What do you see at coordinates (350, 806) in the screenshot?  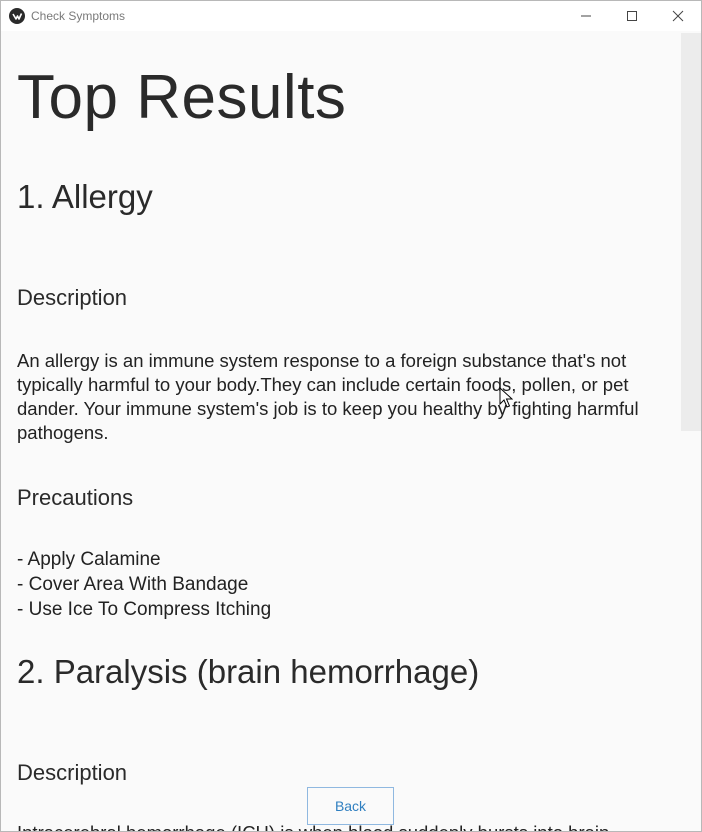 I see `back-button: Back` at bounding box center [350, 806].